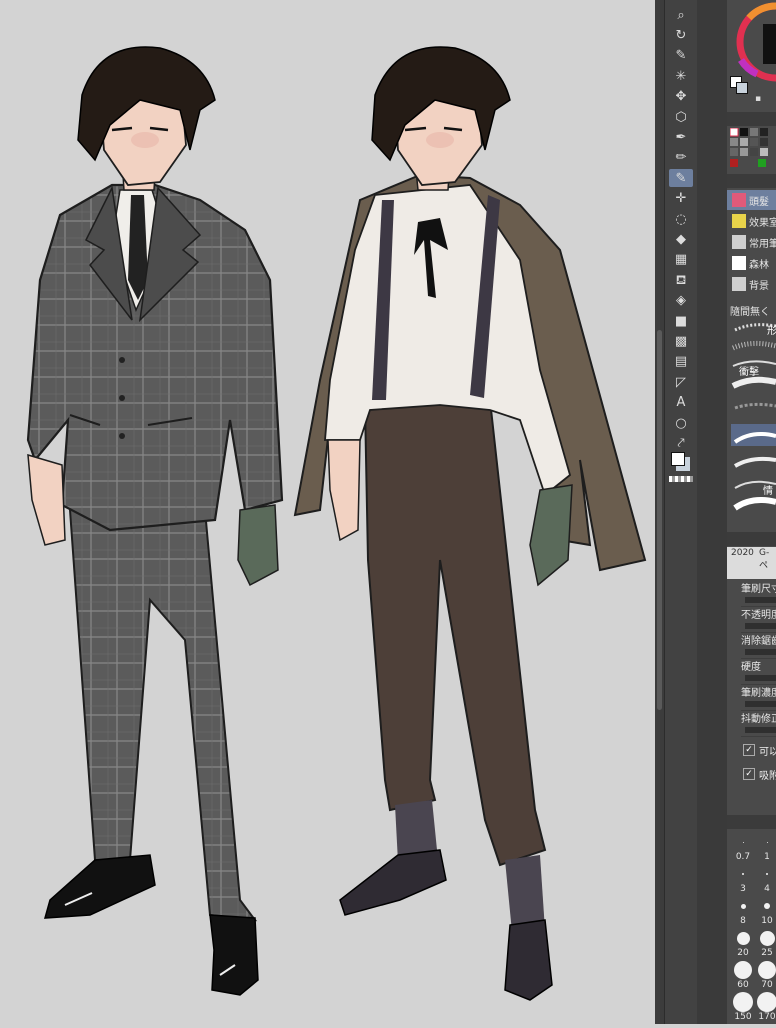 The height and width of the screenshot is (1028, 776). I want to click on subtool-group-label: 效果室, so click(762, 223).